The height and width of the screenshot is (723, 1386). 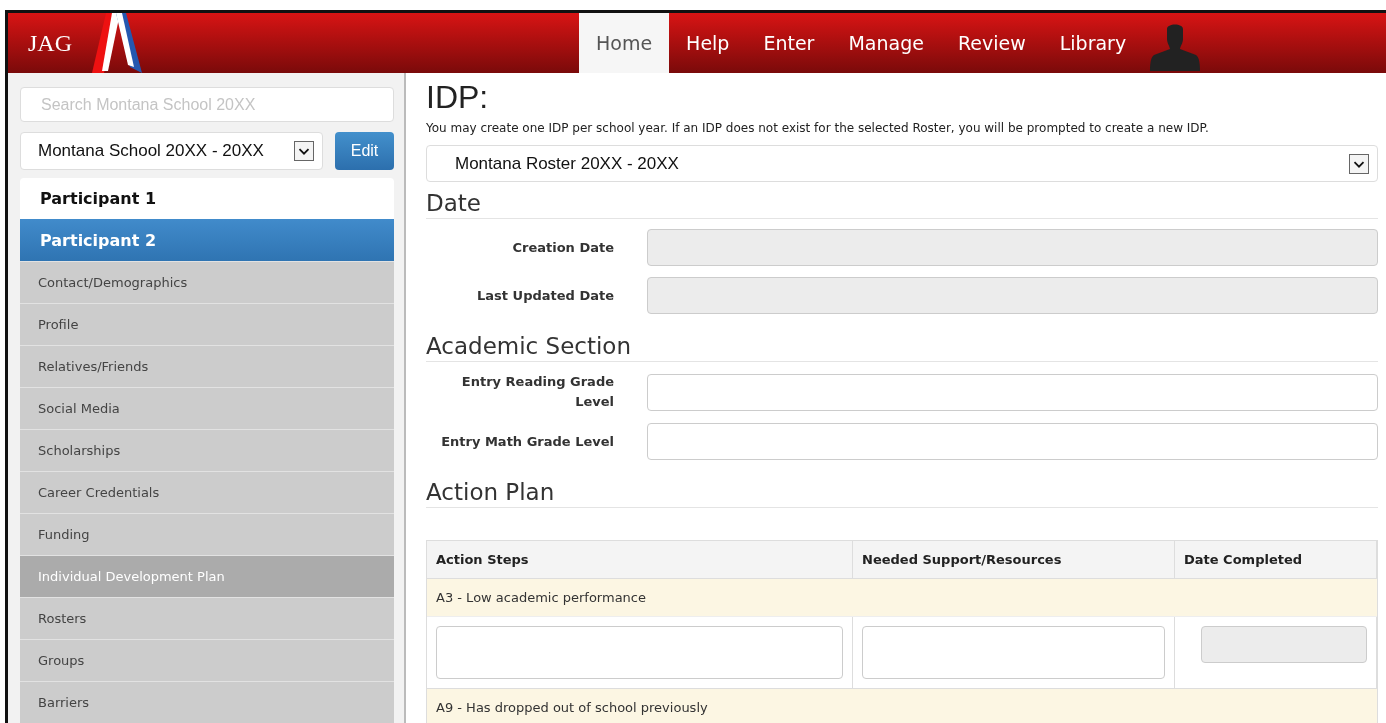 What do you see at coordinates (639, 652) in the screenshot?
I see `action-step-field` at bounding box center [639, 652].